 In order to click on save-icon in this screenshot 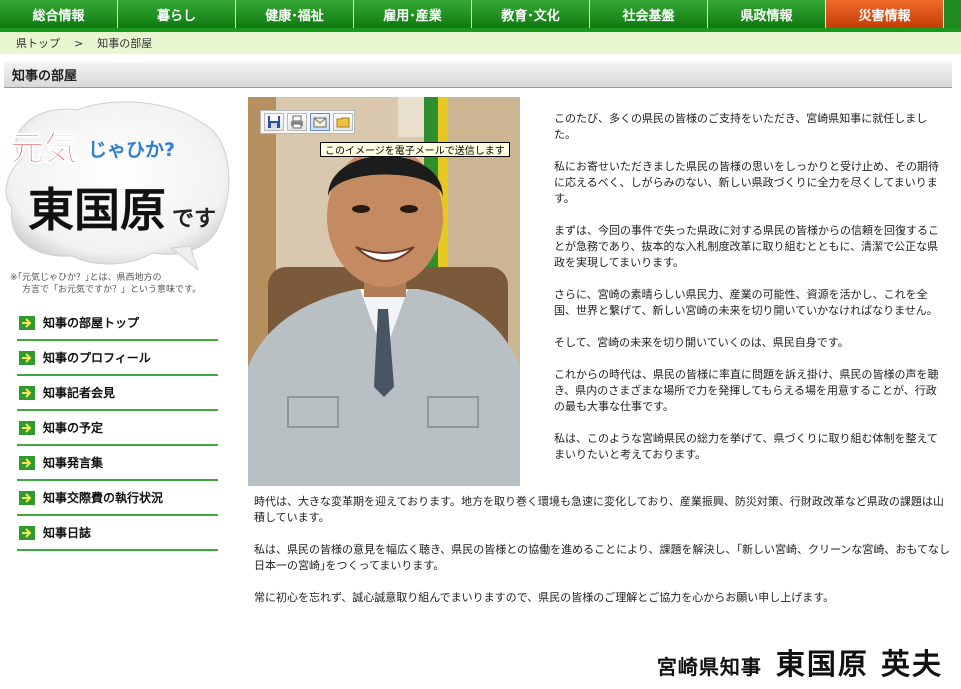, I will do `click(274, 122)`.